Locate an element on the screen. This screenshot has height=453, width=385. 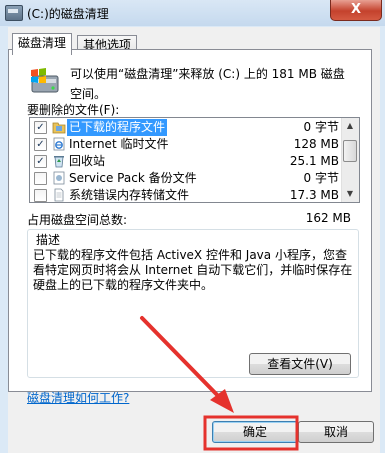
list-item: ✓ 回收站 25.1 MB is located at coordinates (187, 161).